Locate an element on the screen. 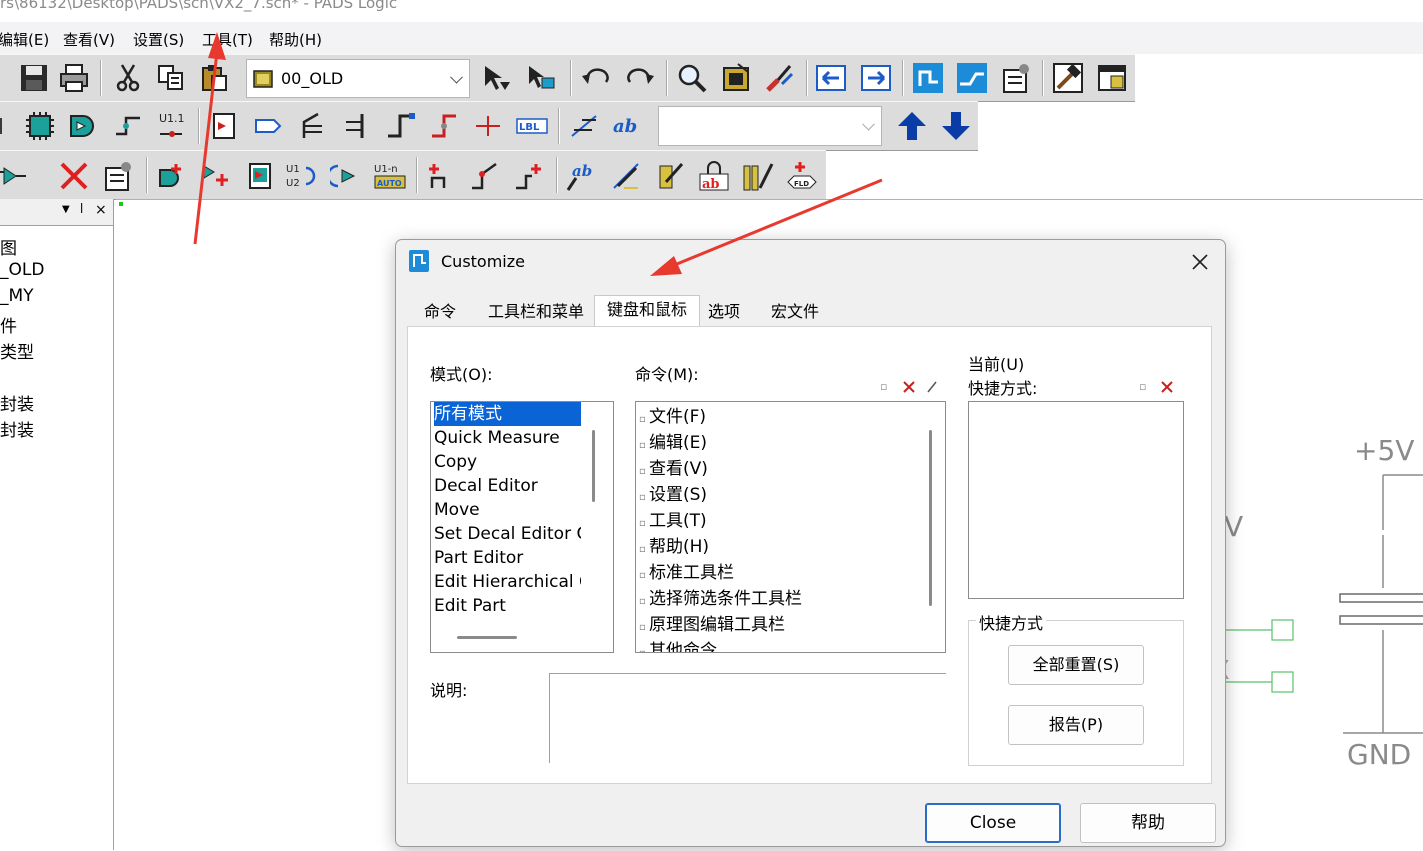 The width and height of the screenshot is (1423, 851). pin-icon: ꟾ is located at coordinates (81, 209).